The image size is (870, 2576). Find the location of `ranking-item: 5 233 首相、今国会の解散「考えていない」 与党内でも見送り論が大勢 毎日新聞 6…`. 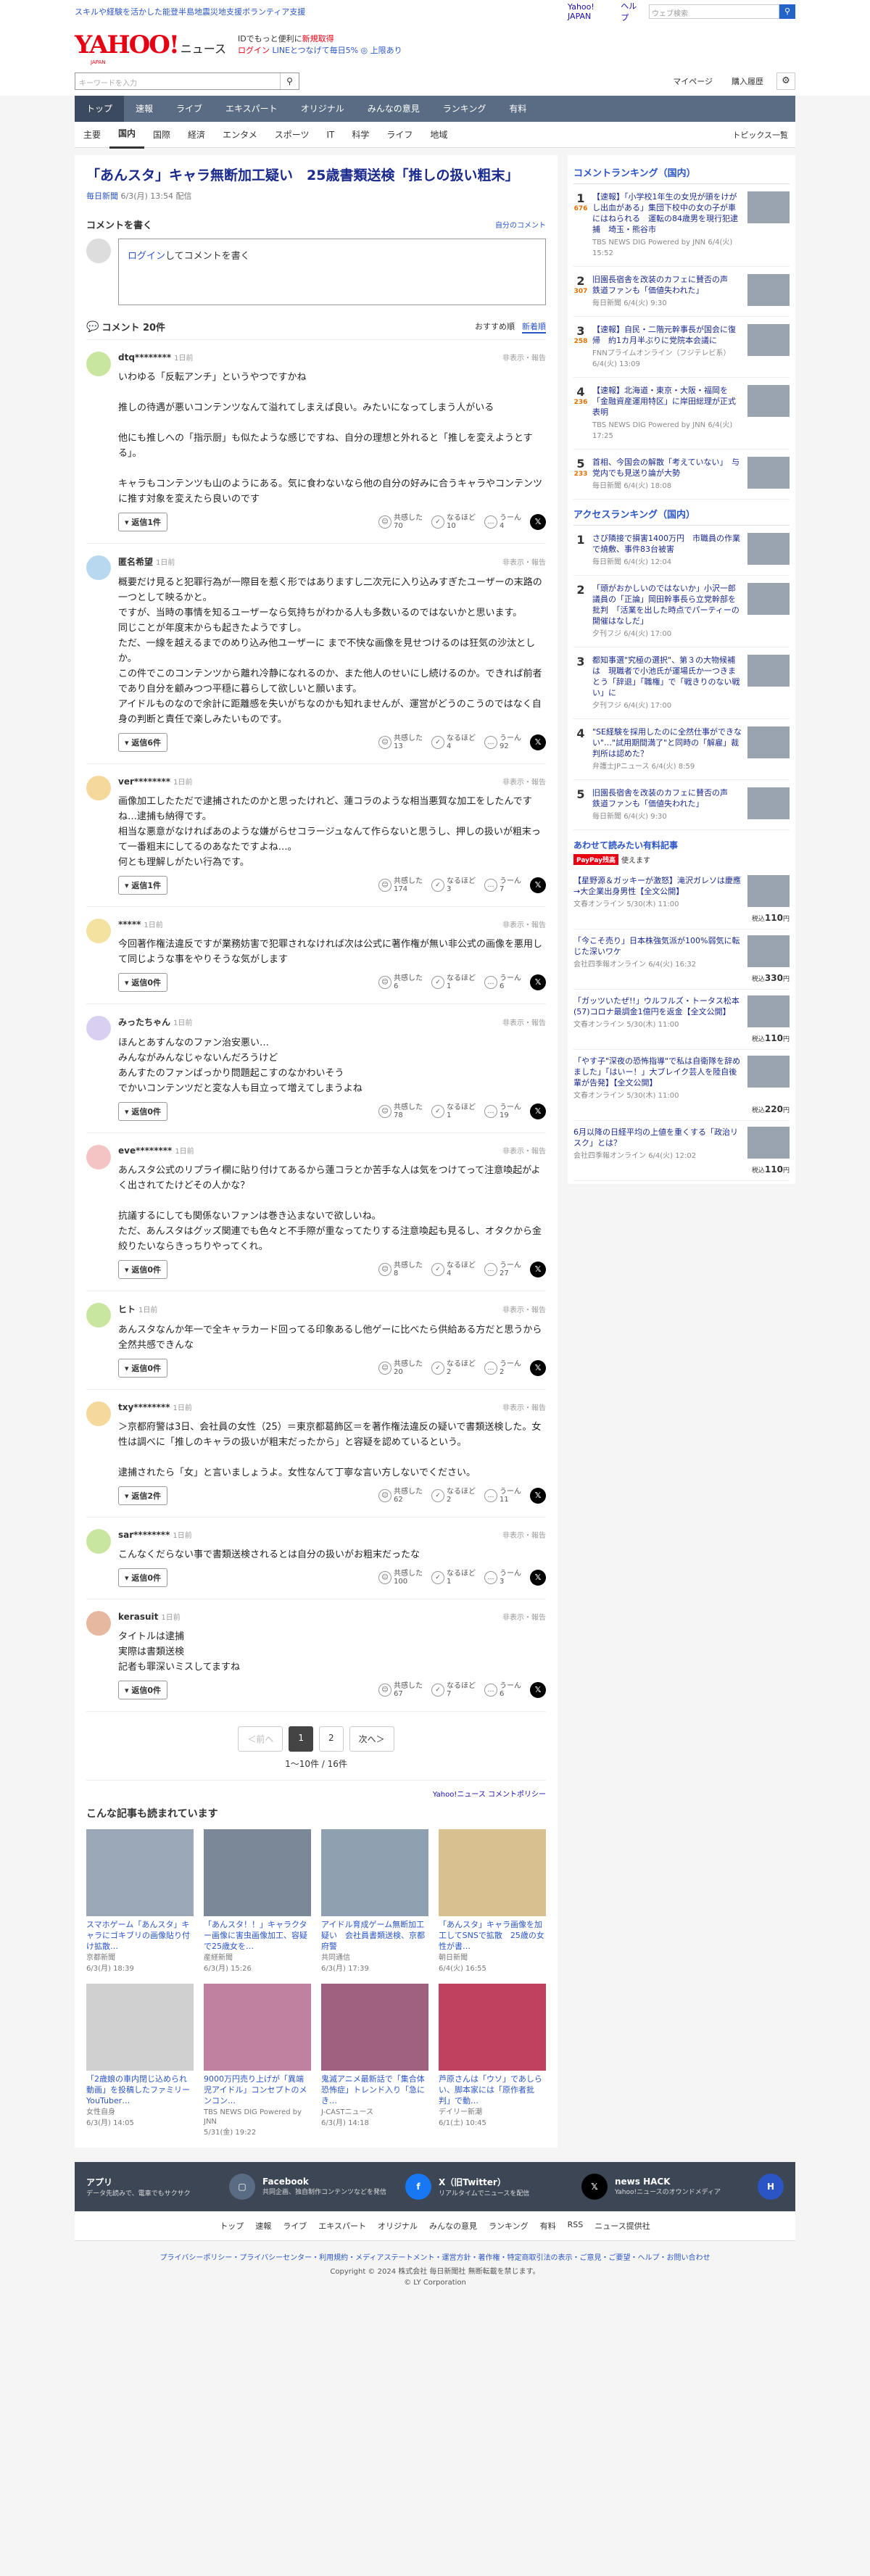

ranking-item: 5 233 首相、今国会の解散「考えていない」 与党内でも見送り論が大勢 毎日新聞 6… is located at coordinates (682, 475).